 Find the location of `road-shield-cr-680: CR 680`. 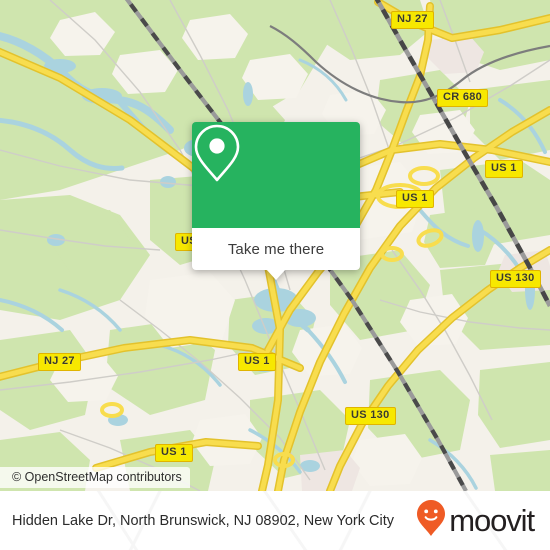

road-shield-cr-680: CR 680 is located at coordinates (463, 98).